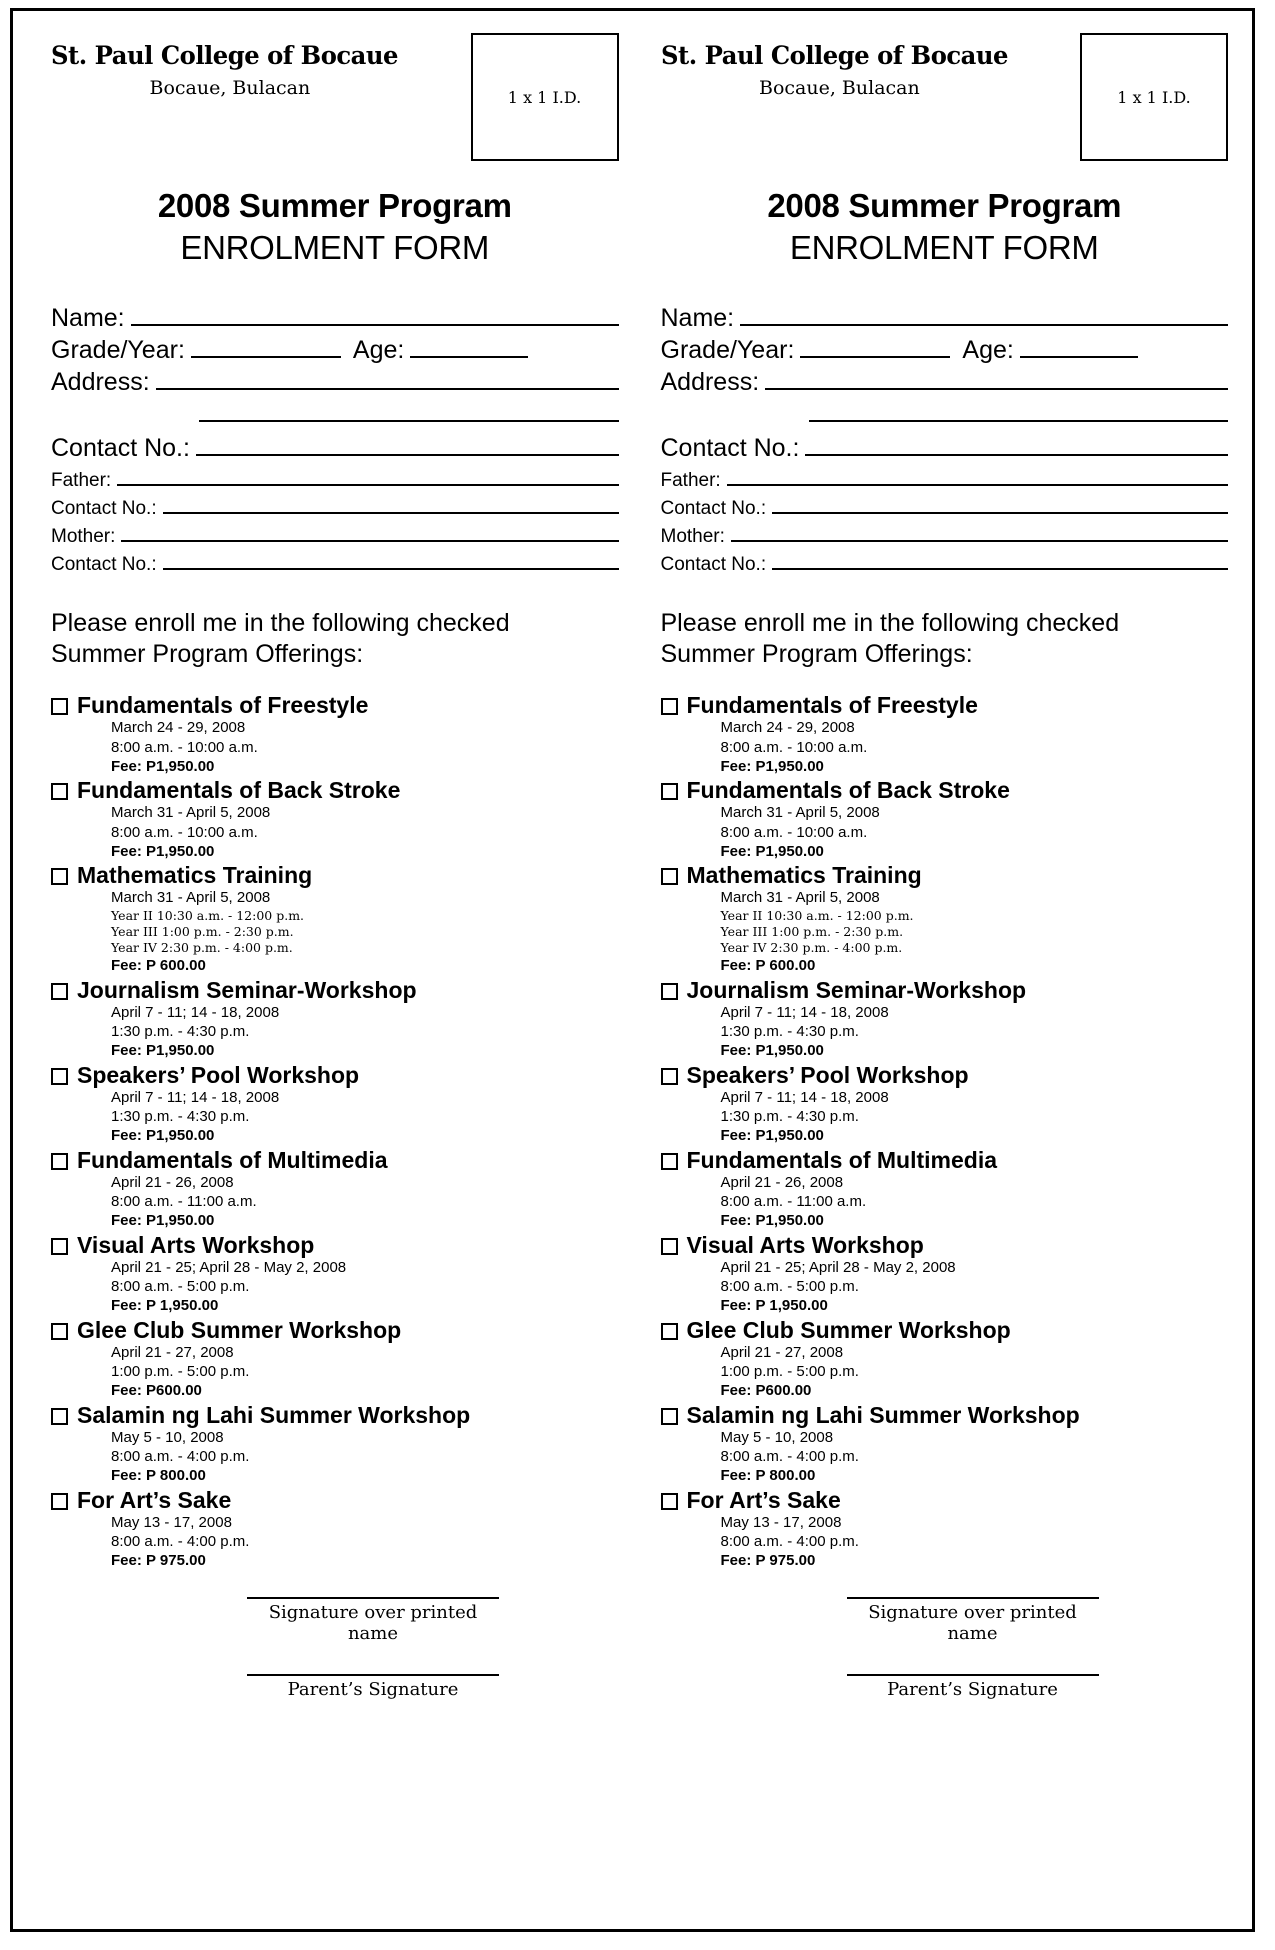 This screenshot has height=1950, width=1275. What do you see at coordinates (81, 480) in the screenshot?
I see `label-father-left: Father:` at bounding box center [81, 480].